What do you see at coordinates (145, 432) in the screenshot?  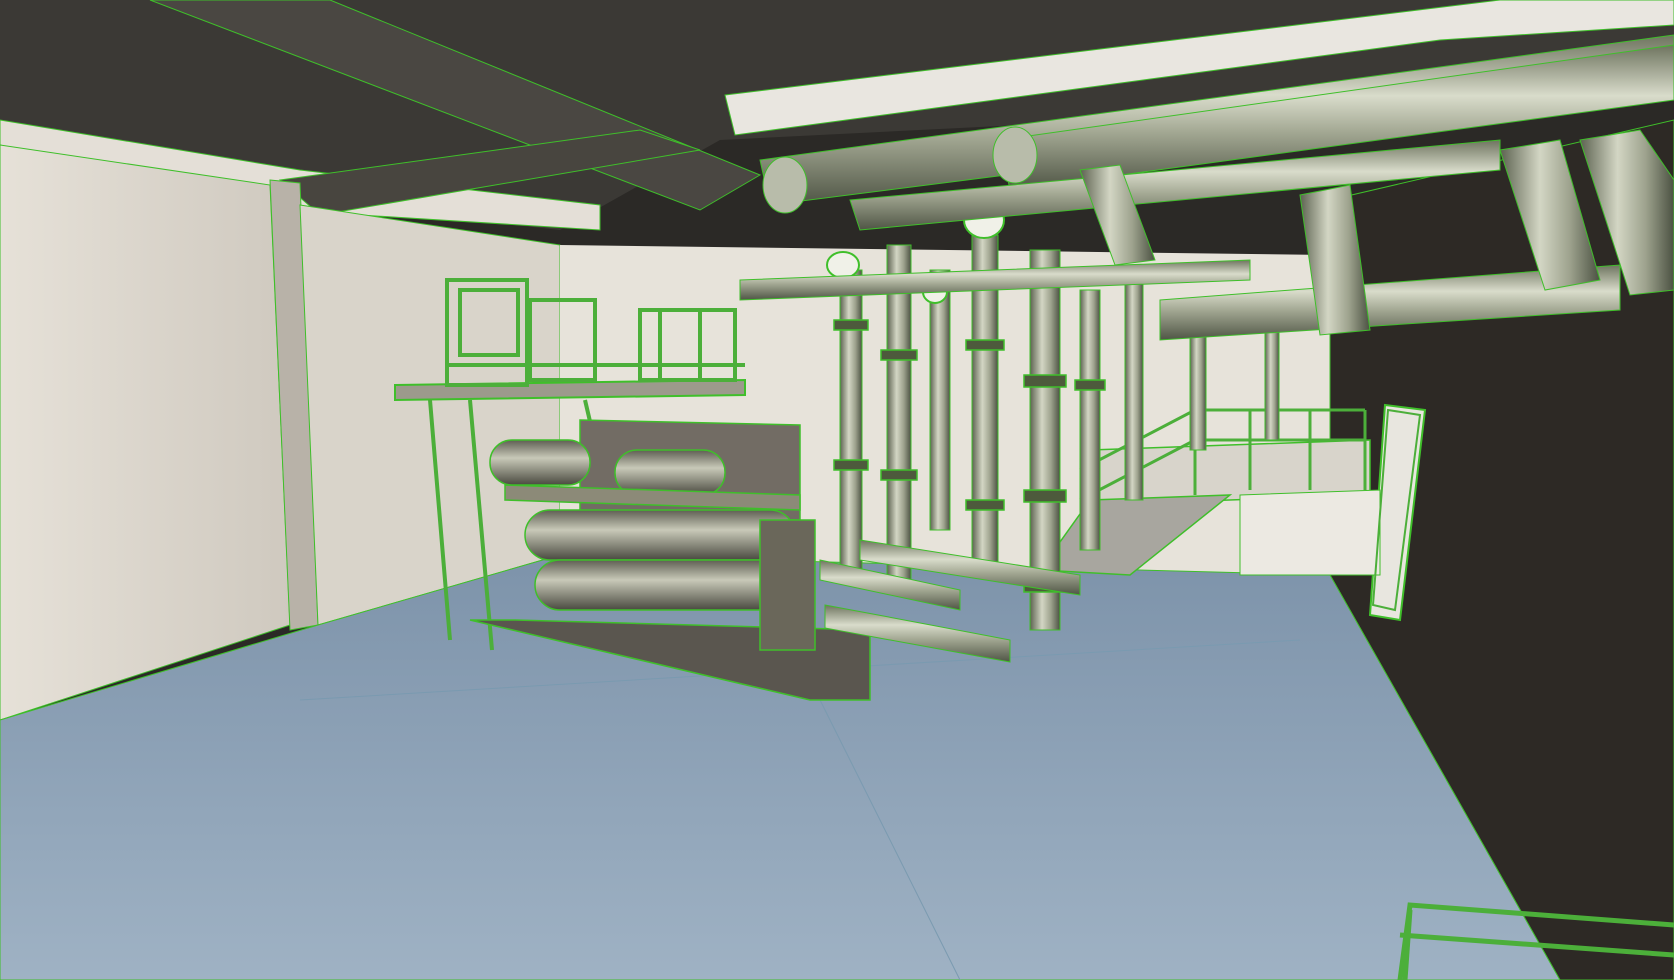 I see `left-wall` at bounding box center [145, 432].